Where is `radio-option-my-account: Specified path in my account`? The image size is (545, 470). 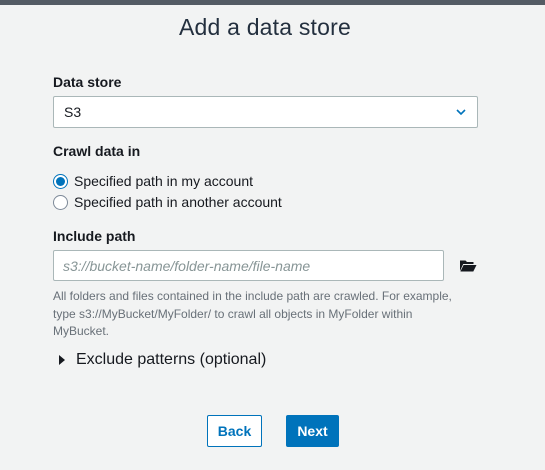
radio-option-my-account: Specified path in my account is located at coordinates (153, 181).